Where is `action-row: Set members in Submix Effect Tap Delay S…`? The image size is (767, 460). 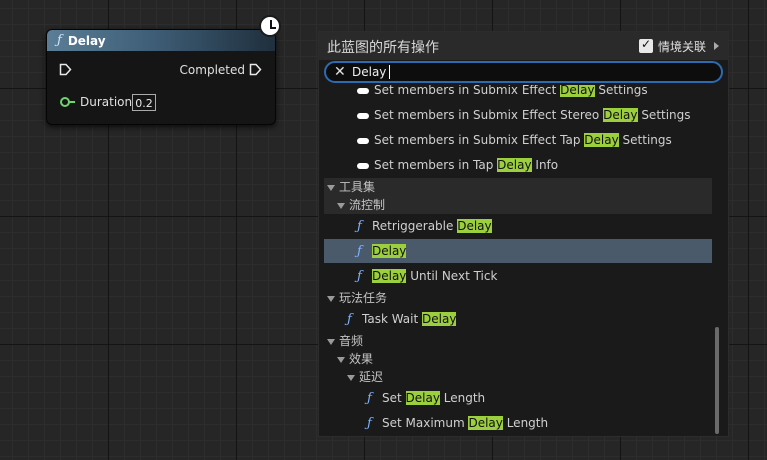
action-row: Set members in Submix Effect Tap Delay S… is located at coordinates (518, 140).